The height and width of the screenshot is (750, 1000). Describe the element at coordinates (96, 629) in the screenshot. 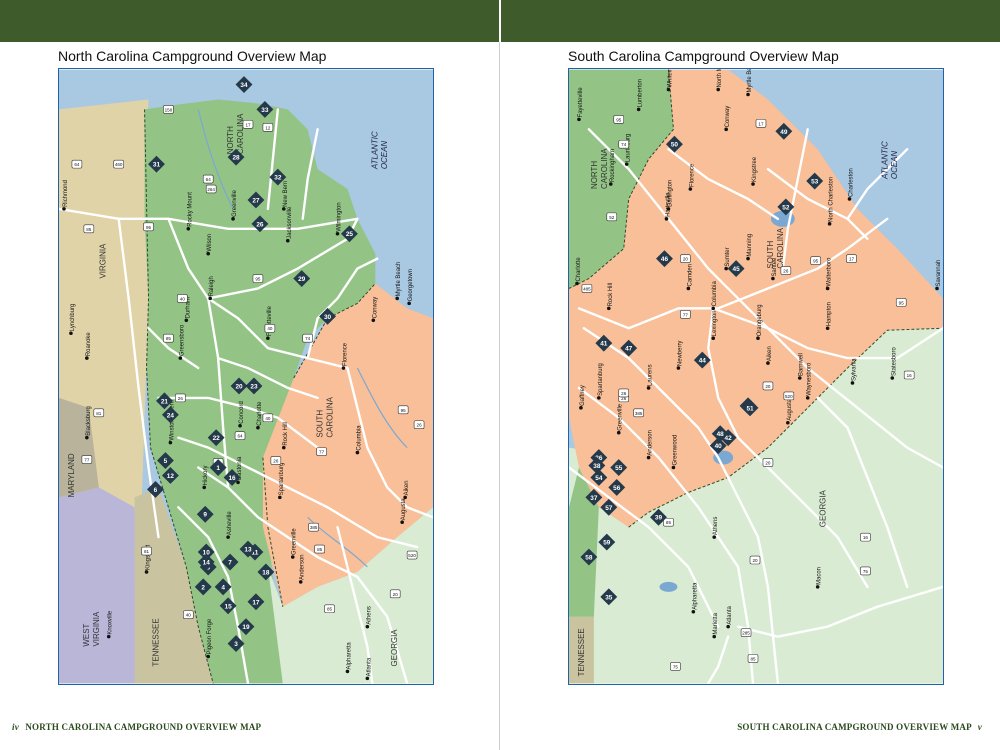

I see `wv-label-2: VIRGINIA` at that location.